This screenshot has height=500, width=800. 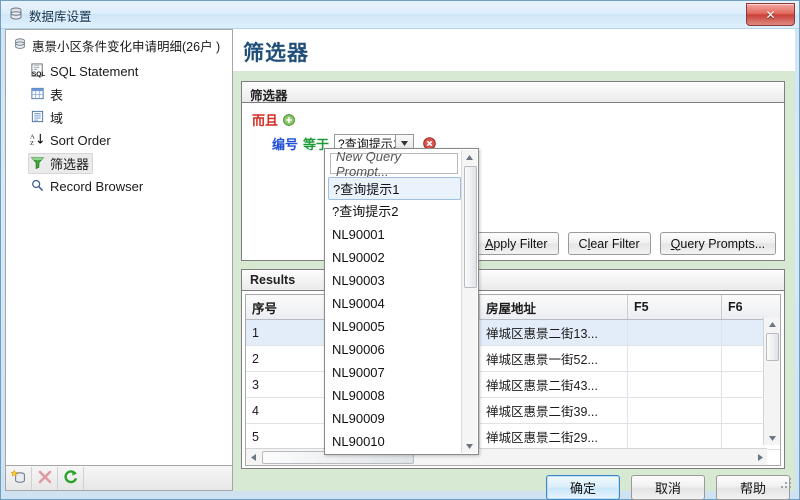 I want to click on dialog-buttons: 确定 取消 帮助, so click(x=668, y=487).